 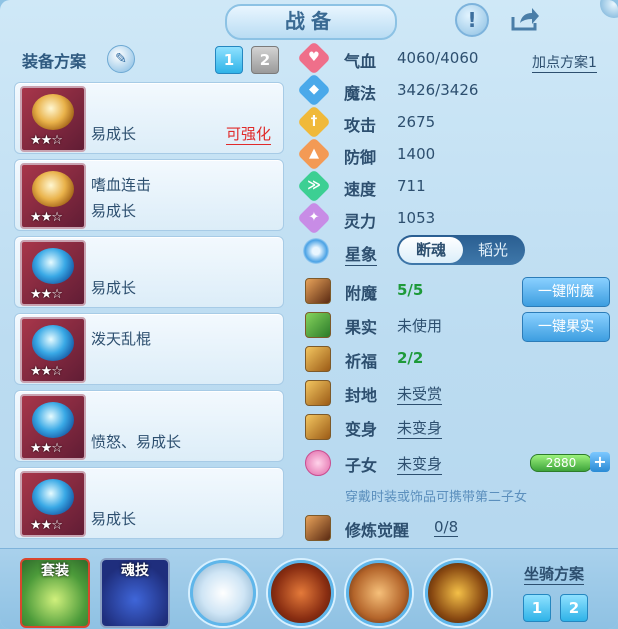 What do you see at coordinates (229, 60) in the screenshot?
I see `equip-plan-1-button: 1` at bounding box center [229, 60].